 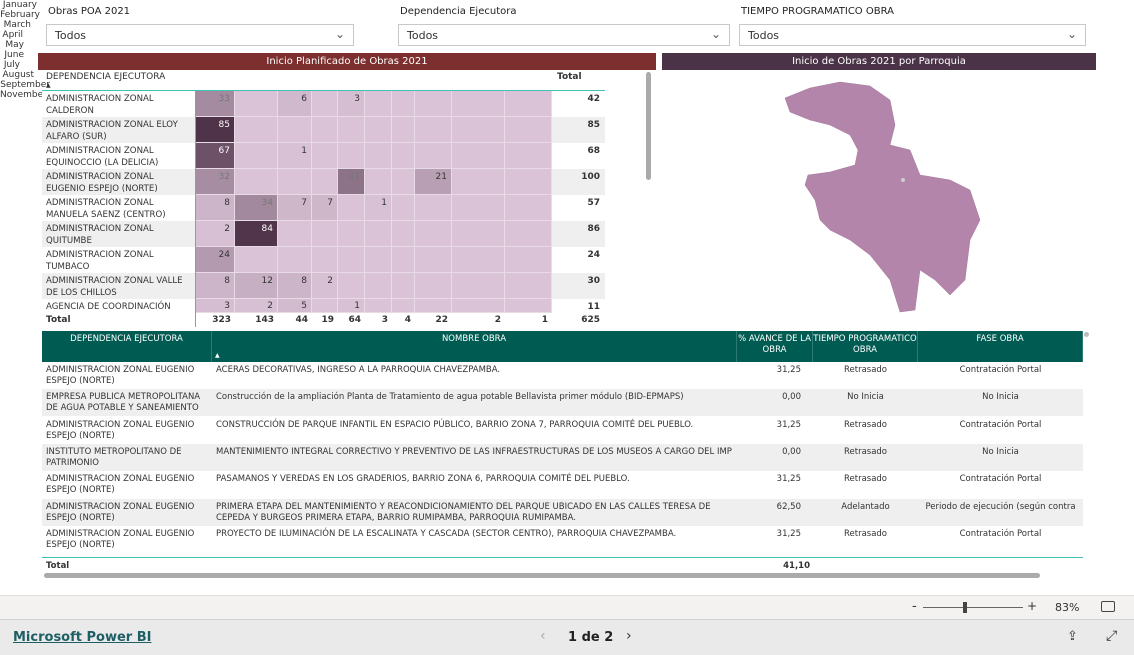 I want to click on matrix-col-header-may: May, so click(x=13, y=45).